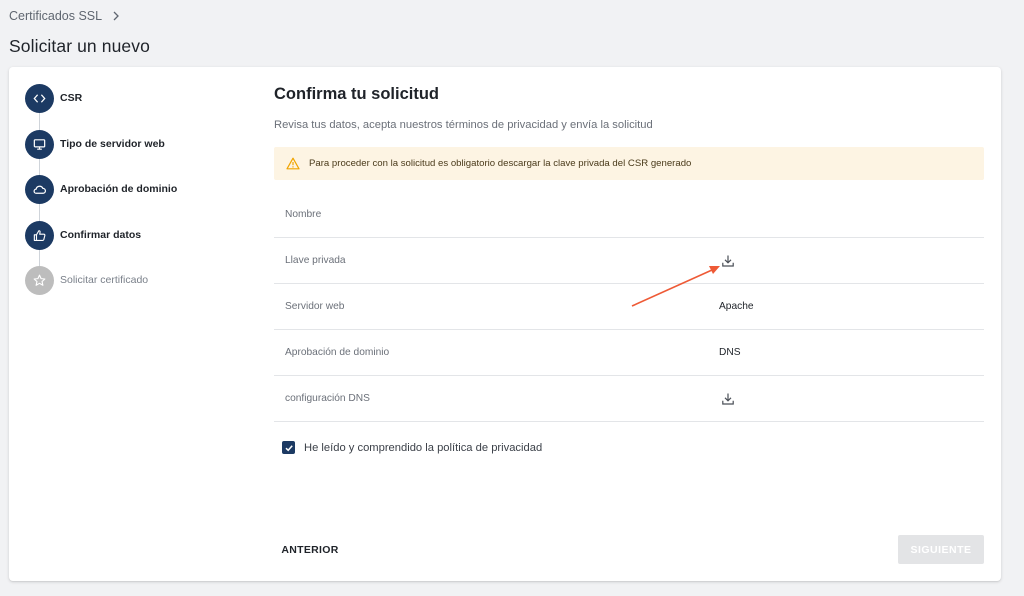 Image resolution: width=1024 pixels, height=596 pixels. What do you see at coordinates (327, 398) in the screenshot?
I see `row-label: configuración DNS` at bounding box center [327, 398].